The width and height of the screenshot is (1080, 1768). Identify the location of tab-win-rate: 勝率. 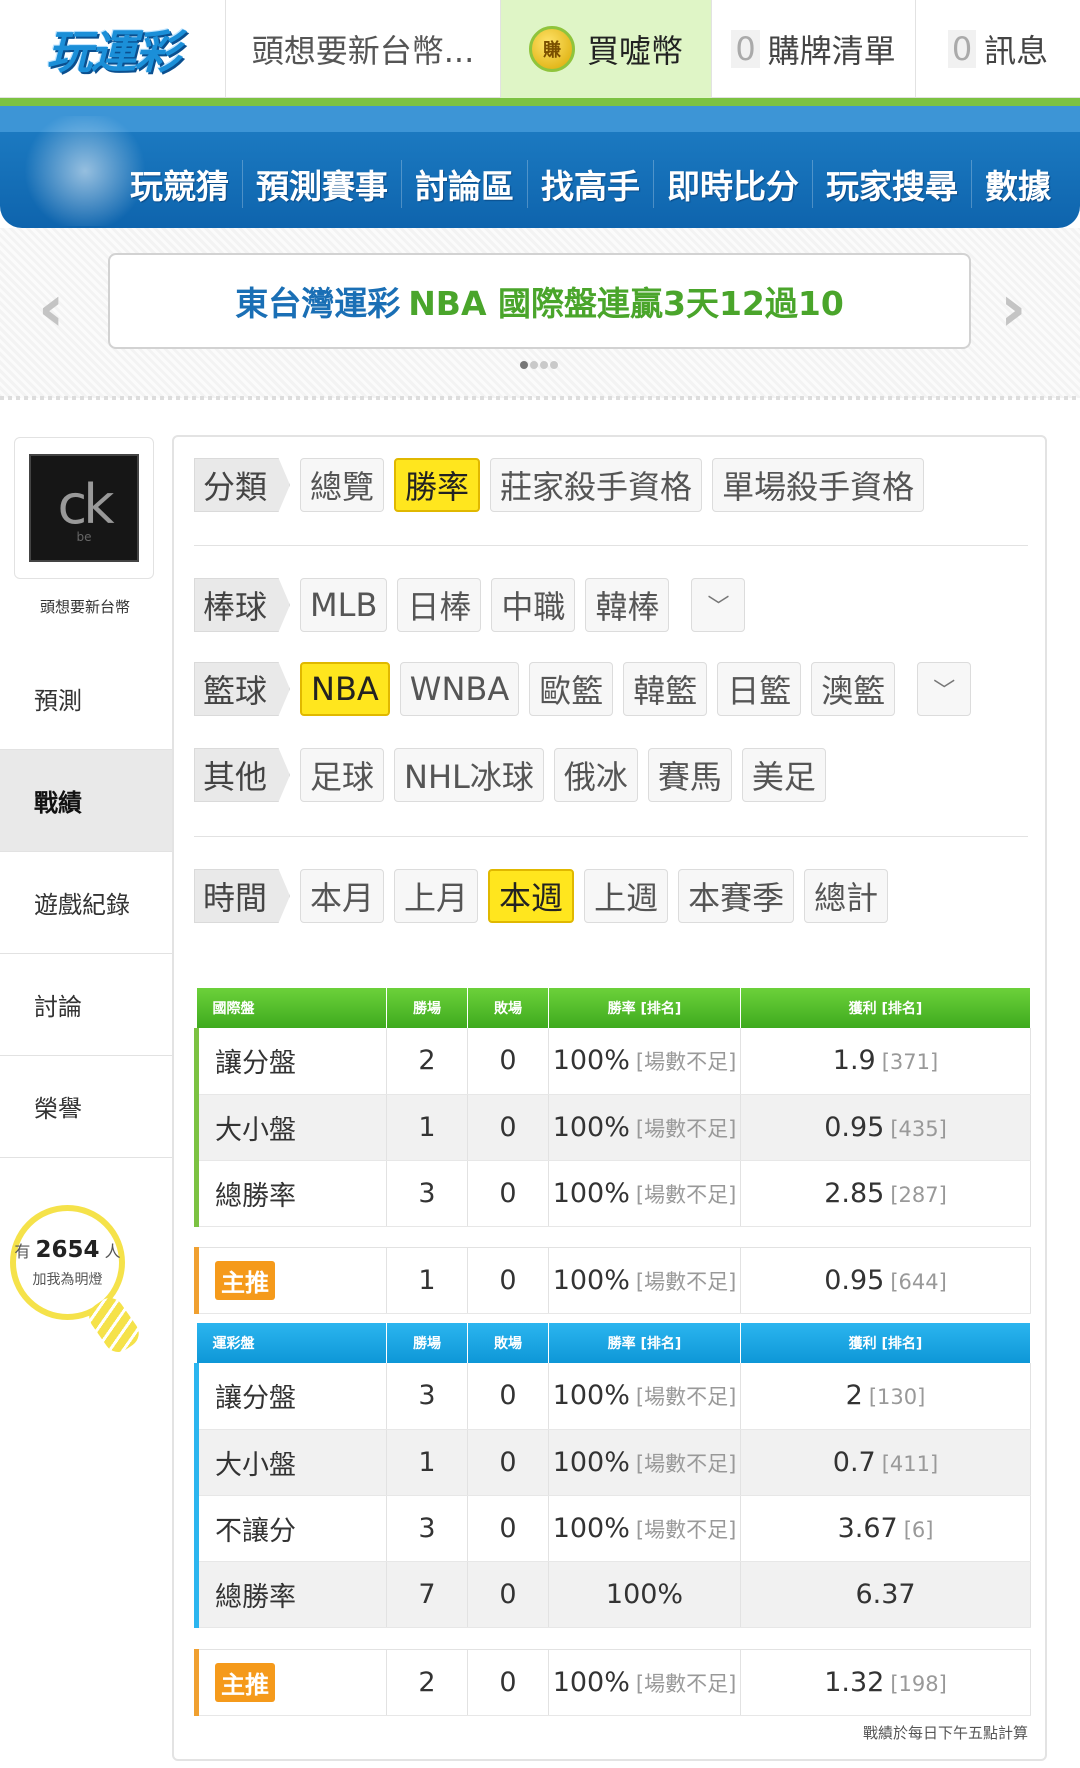
(437, 485).